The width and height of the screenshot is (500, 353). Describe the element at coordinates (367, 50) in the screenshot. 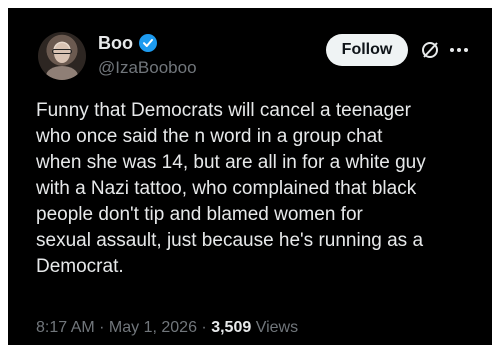

I see `follow-button: Follow` at that location.